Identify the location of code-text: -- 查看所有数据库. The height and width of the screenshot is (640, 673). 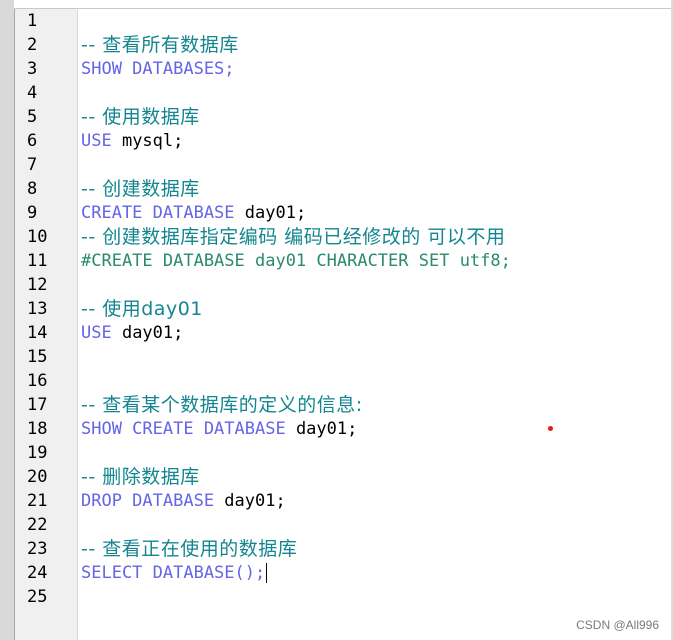
(160, 45).